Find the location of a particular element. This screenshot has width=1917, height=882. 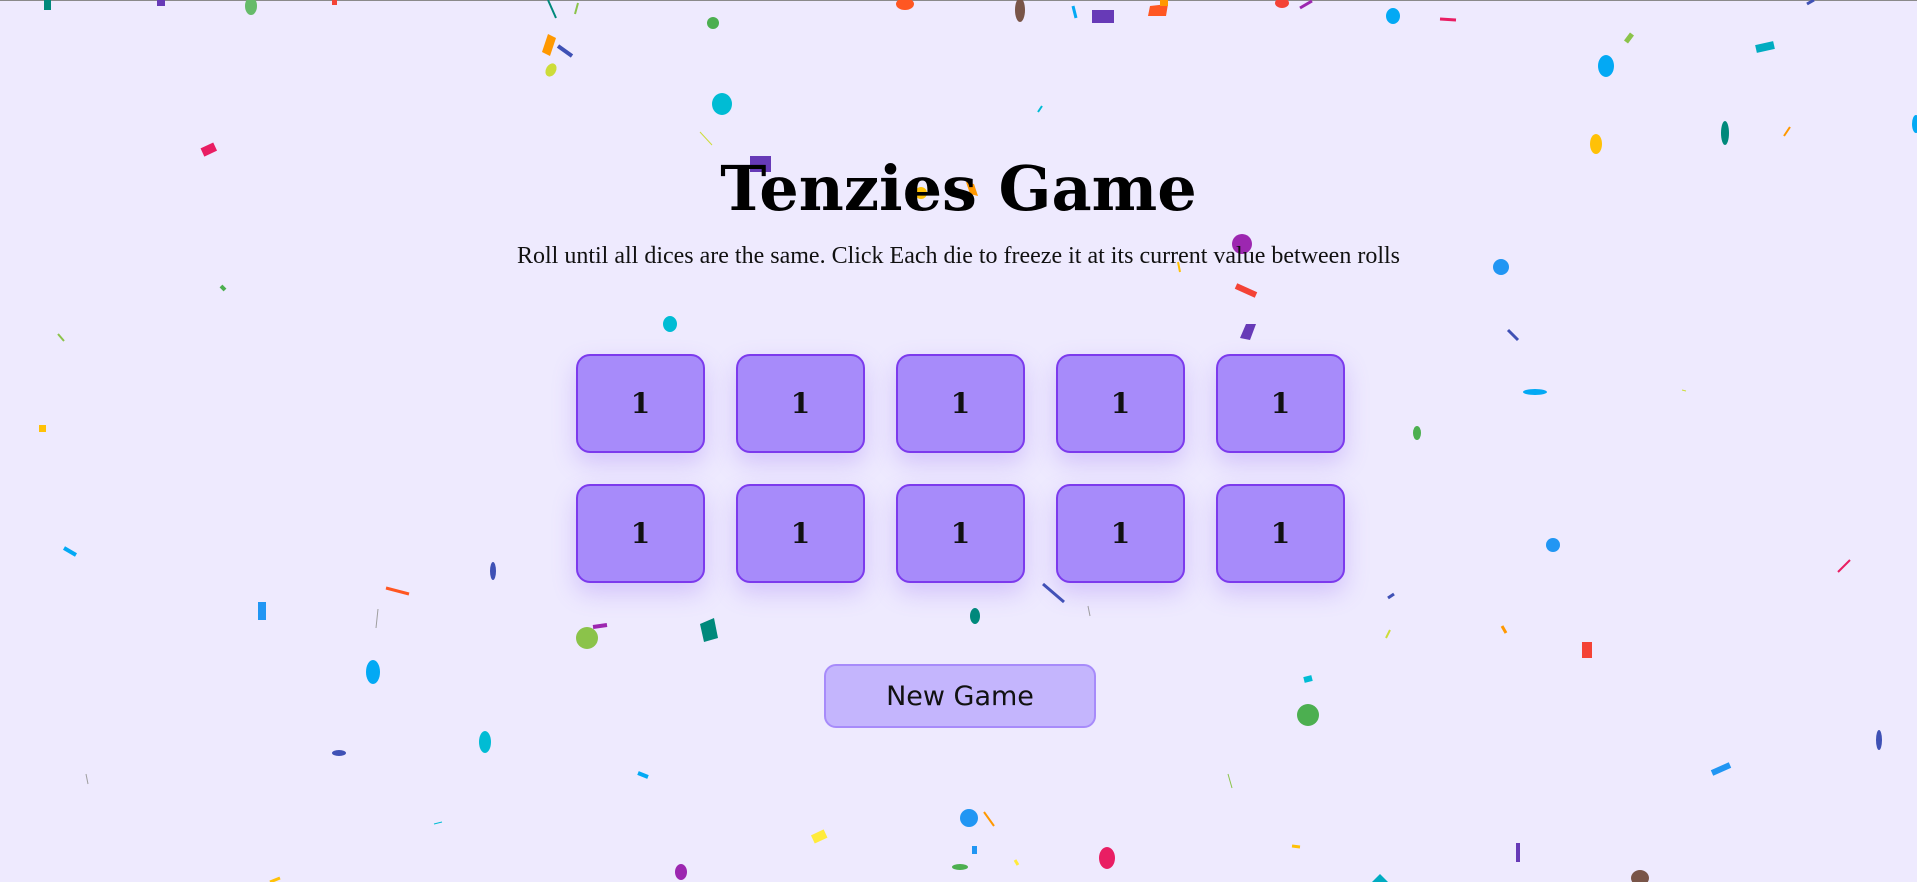

new-game-button: New Game is located at coordinates (960, 696).